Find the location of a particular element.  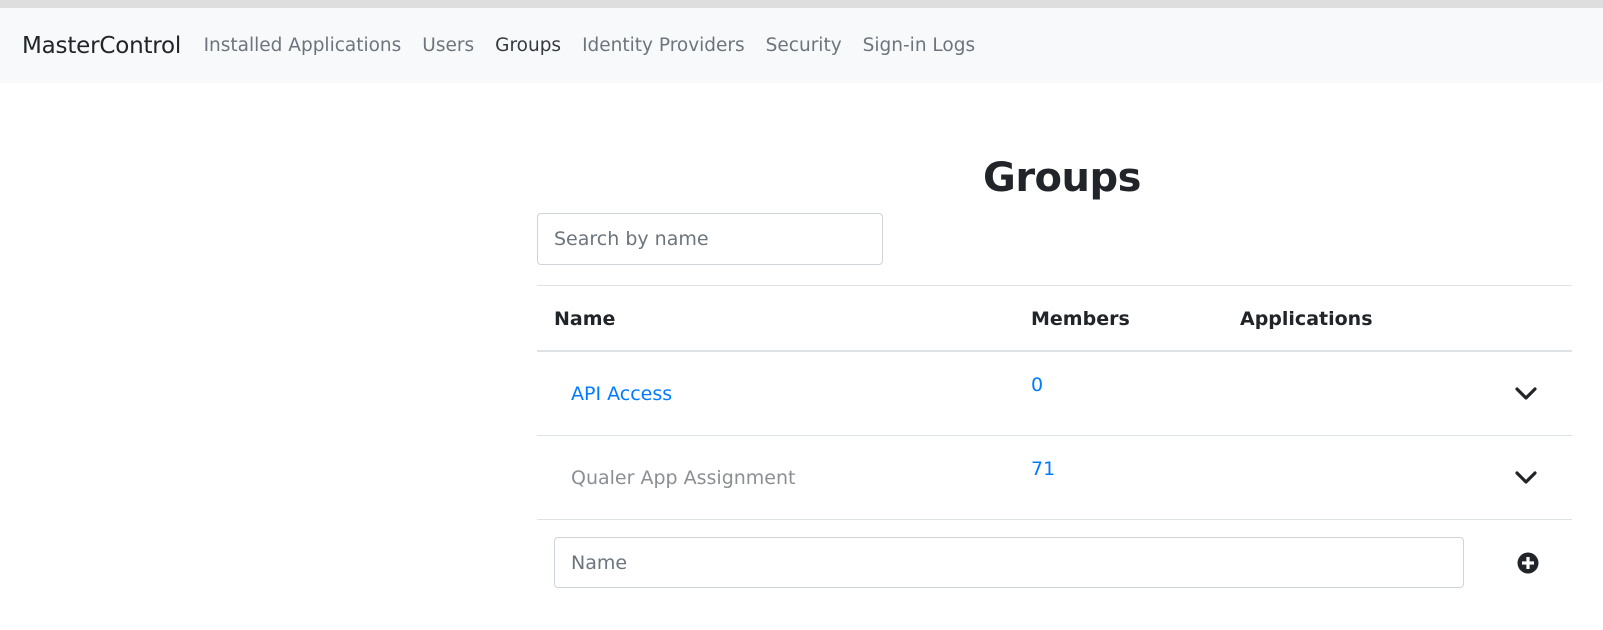

window-top-strip is located at coordinates (801, 4).